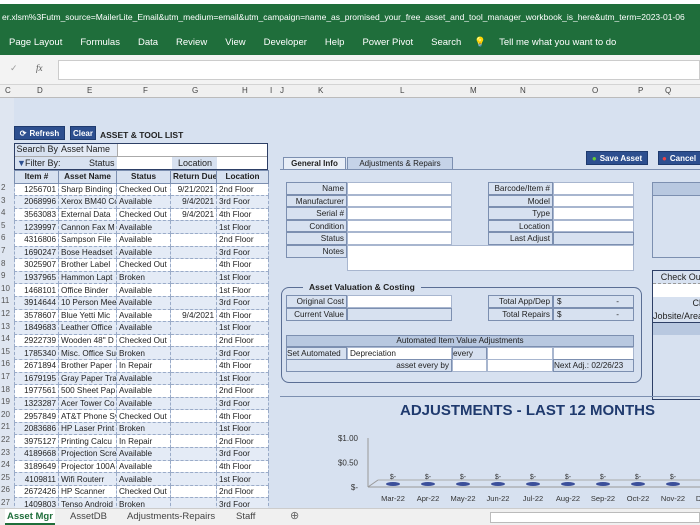 This screenshot has width=700, height=525. I want to click on enter-icon: ✓, so click(14, 68).